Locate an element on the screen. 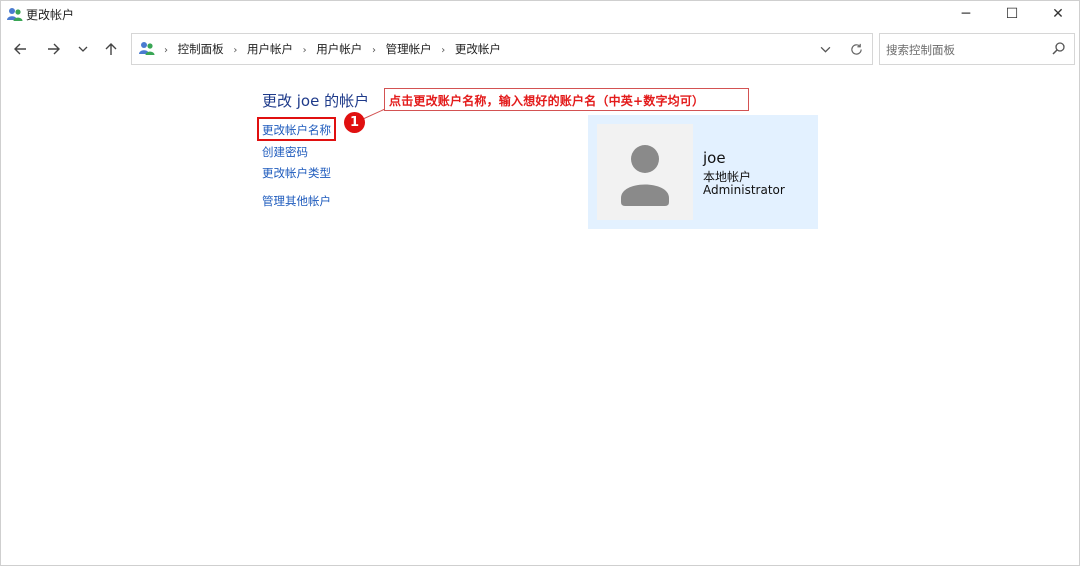 The height and width of the screenshot is (567, 1080). avatar is located at coordinates (645, 172).